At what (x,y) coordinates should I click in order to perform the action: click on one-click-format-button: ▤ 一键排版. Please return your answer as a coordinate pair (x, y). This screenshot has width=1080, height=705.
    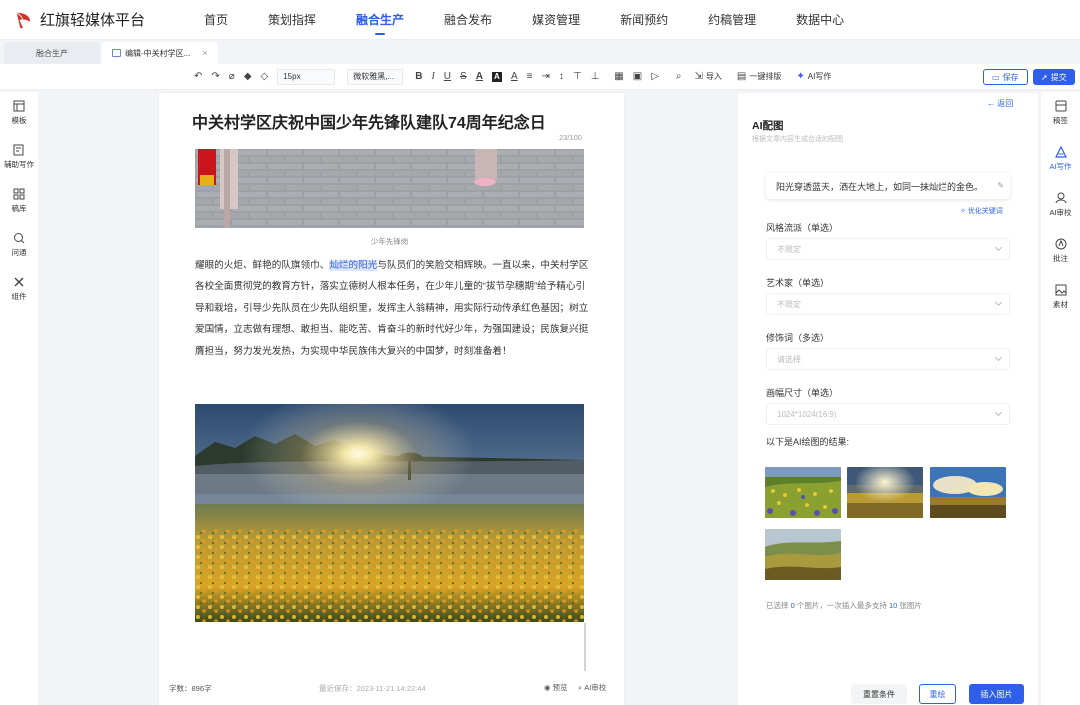
    Looking at the image, I should click on (759, 76).